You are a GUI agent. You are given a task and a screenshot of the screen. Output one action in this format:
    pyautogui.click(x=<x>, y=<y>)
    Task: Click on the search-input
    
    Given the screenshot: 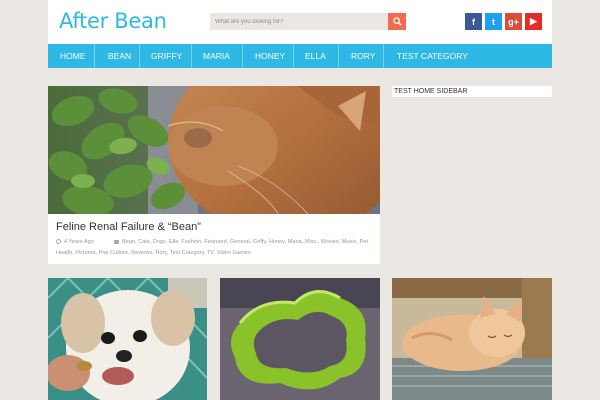 What is the action you would take?
    pyautogui.click(x=299, y=21)
    